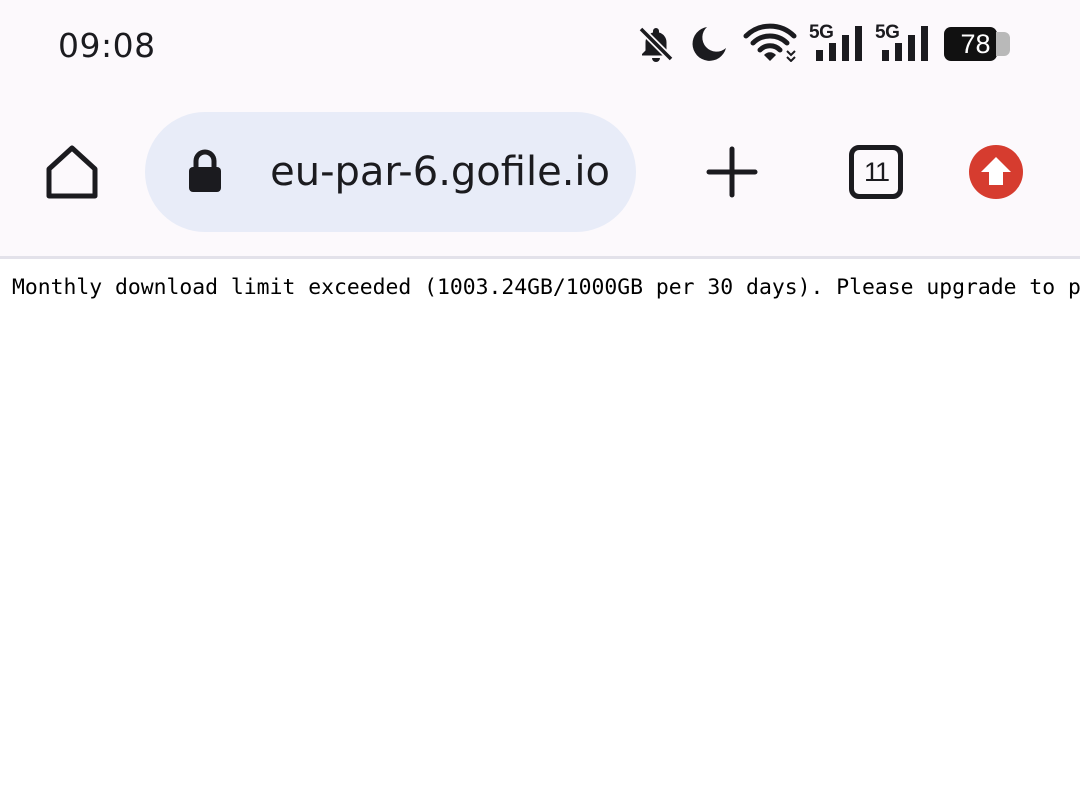 The height and width of the screenshot is (810, 1080). I want to click on battery-cap, so click(1003, 44).